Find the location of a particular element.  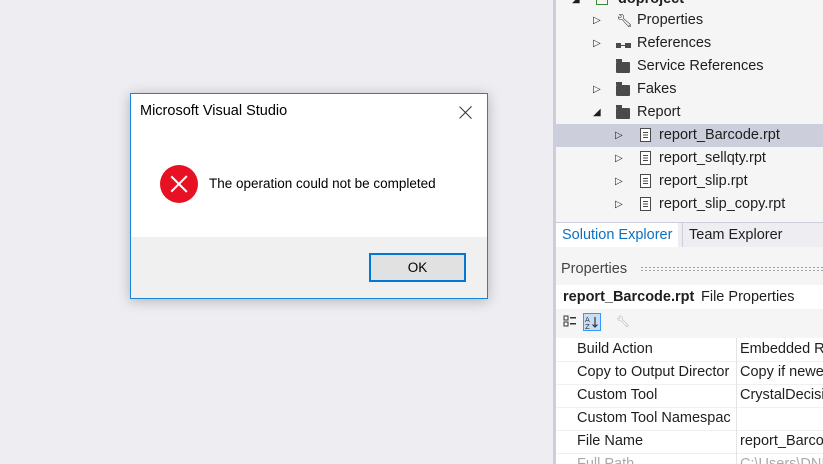

tab-team-explorer: Team Explorer is located at coordinates (735, 235).